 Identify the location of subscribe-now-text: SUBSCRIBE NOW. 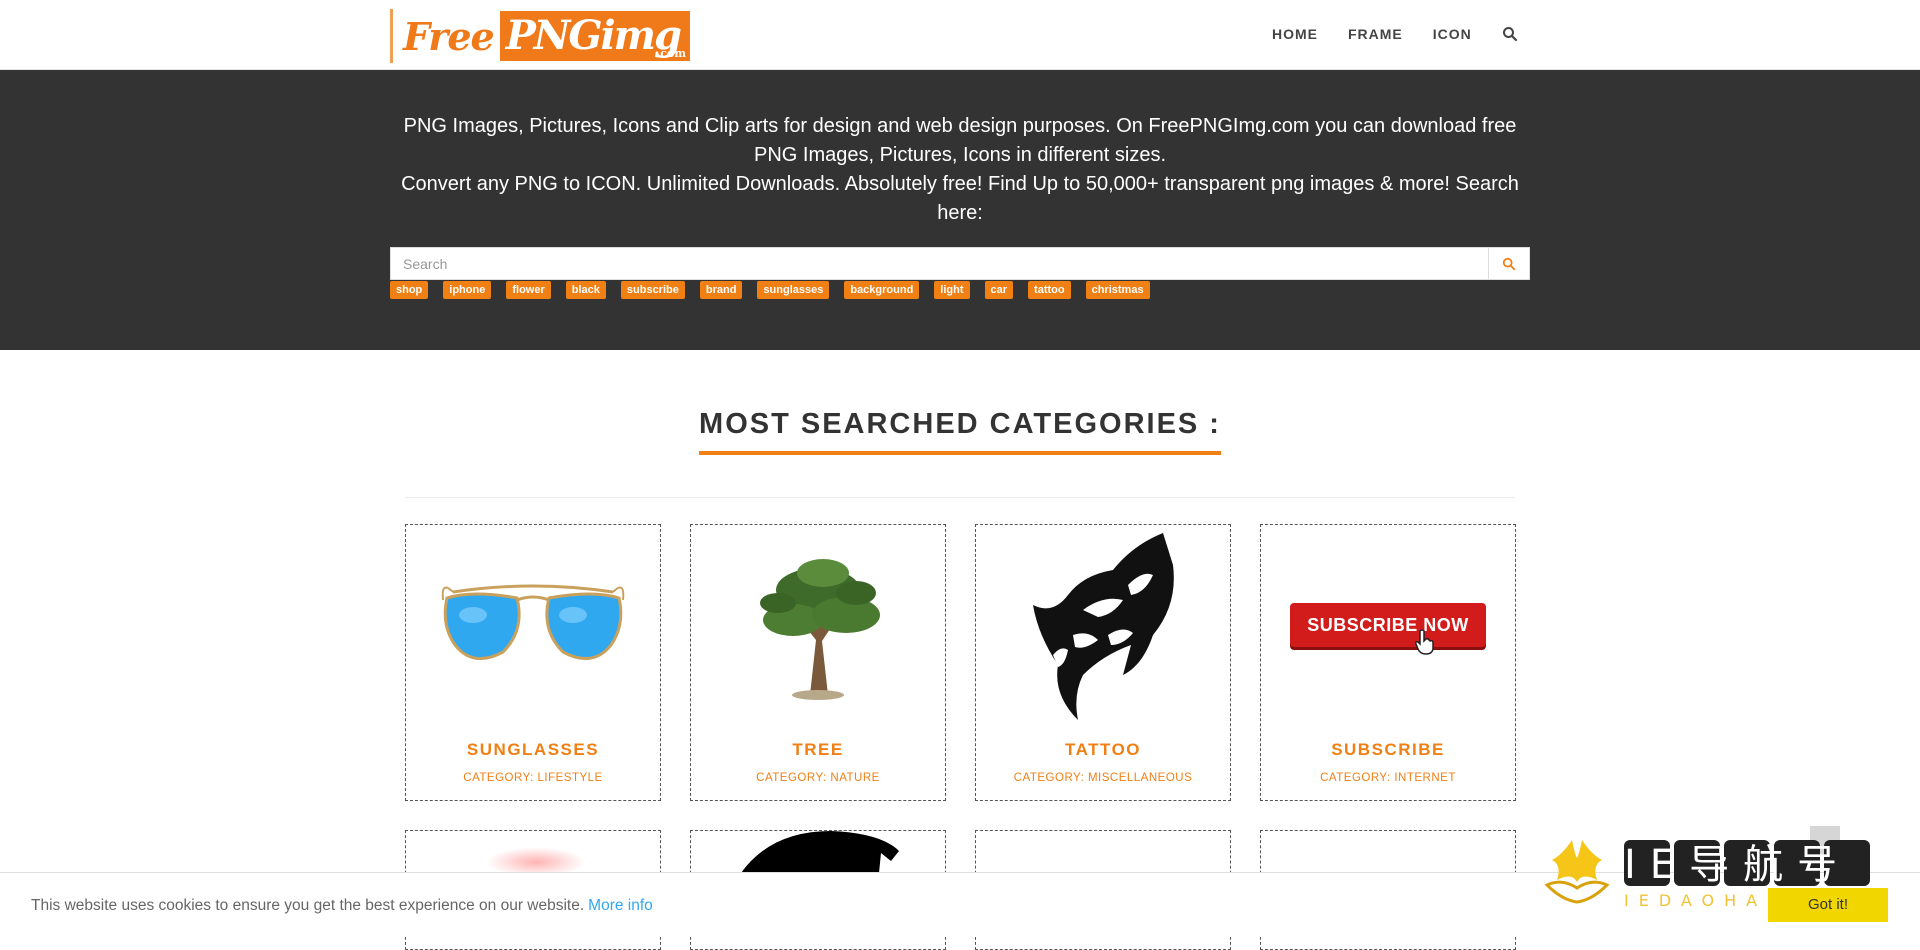
(1388, 624).